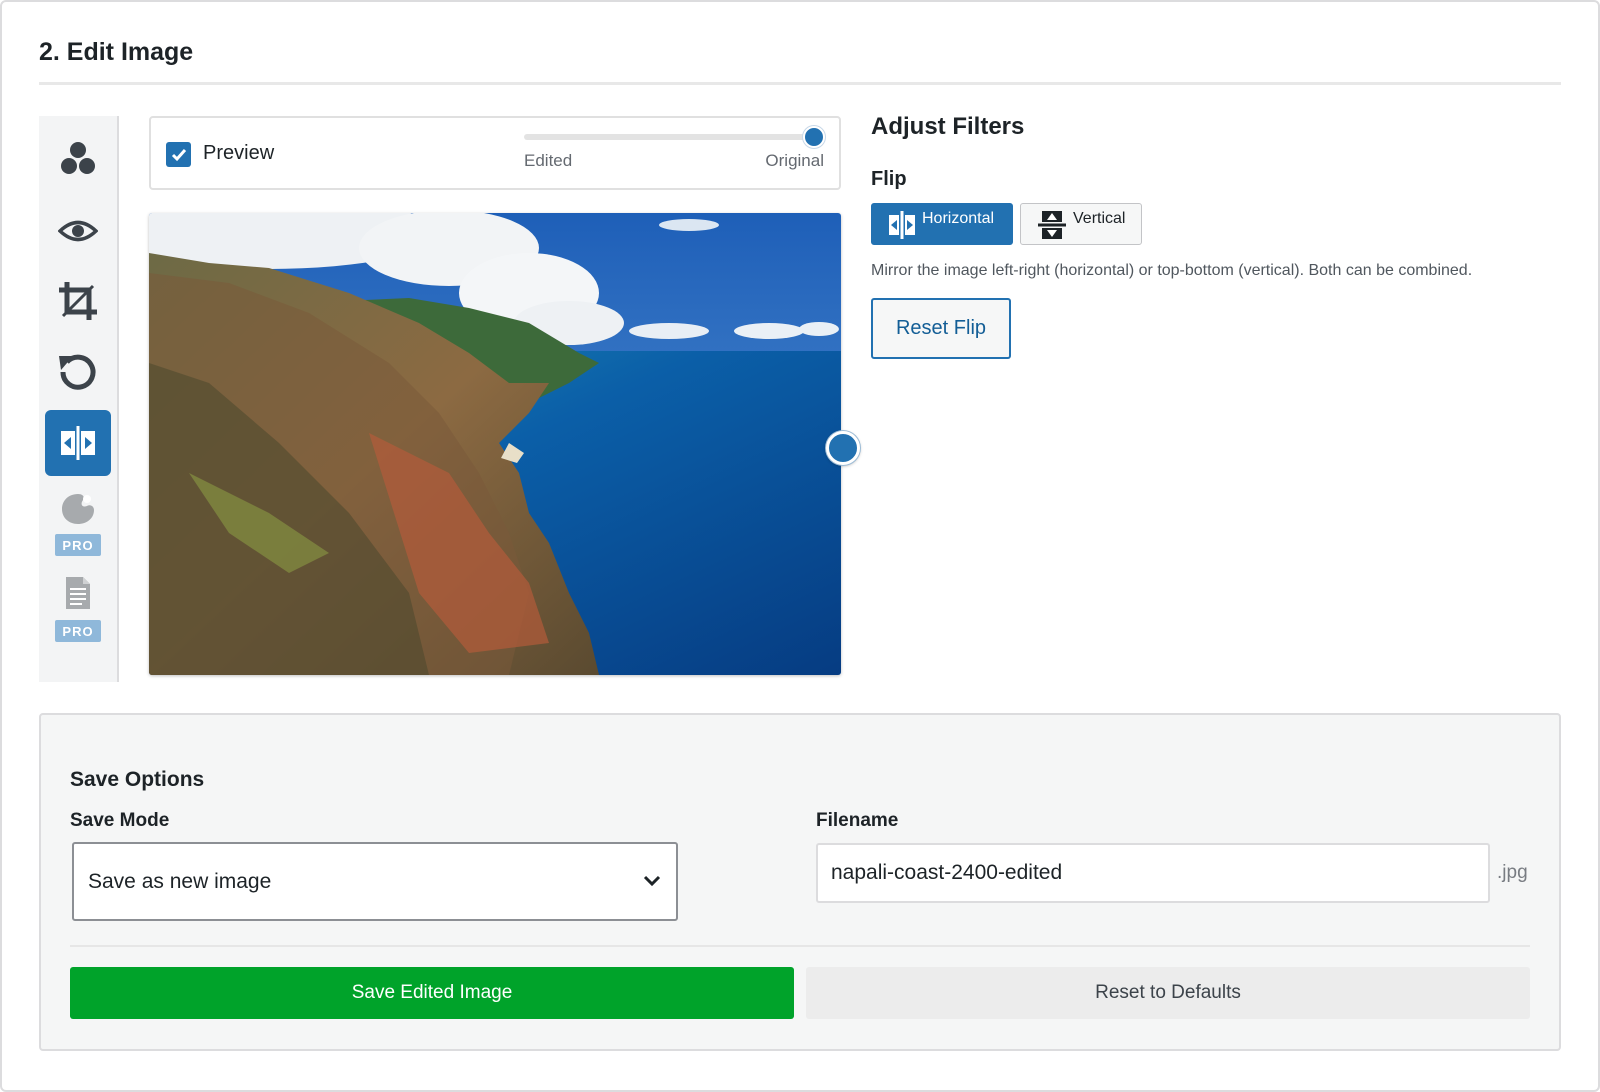 This screenshot has height=1092, width=1600. I want to click on preview-bar: Preview Edited Original, so click(495, 153).